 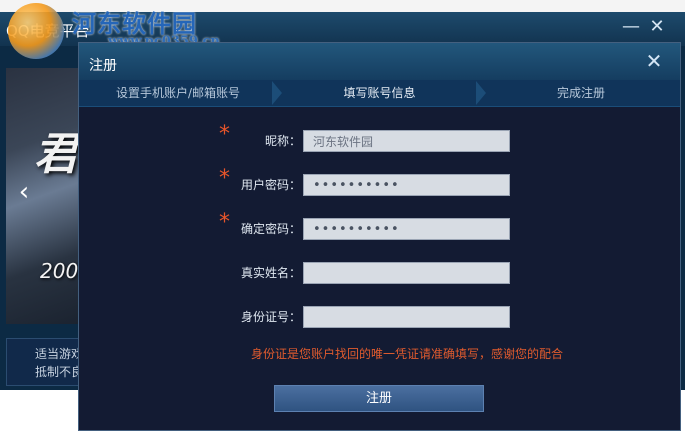 I want to click on confirm-password-label: 确定密码：, so click(x=270, y=229).